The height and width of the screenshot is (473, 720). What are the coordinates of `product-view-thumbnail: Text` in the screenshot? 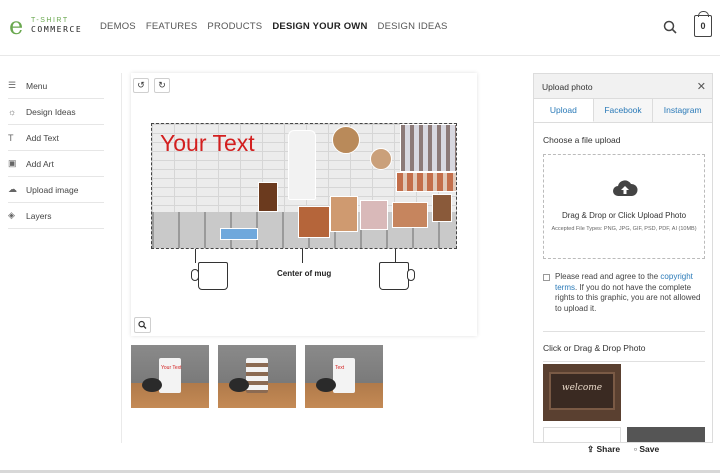 It's located at (344, 376).